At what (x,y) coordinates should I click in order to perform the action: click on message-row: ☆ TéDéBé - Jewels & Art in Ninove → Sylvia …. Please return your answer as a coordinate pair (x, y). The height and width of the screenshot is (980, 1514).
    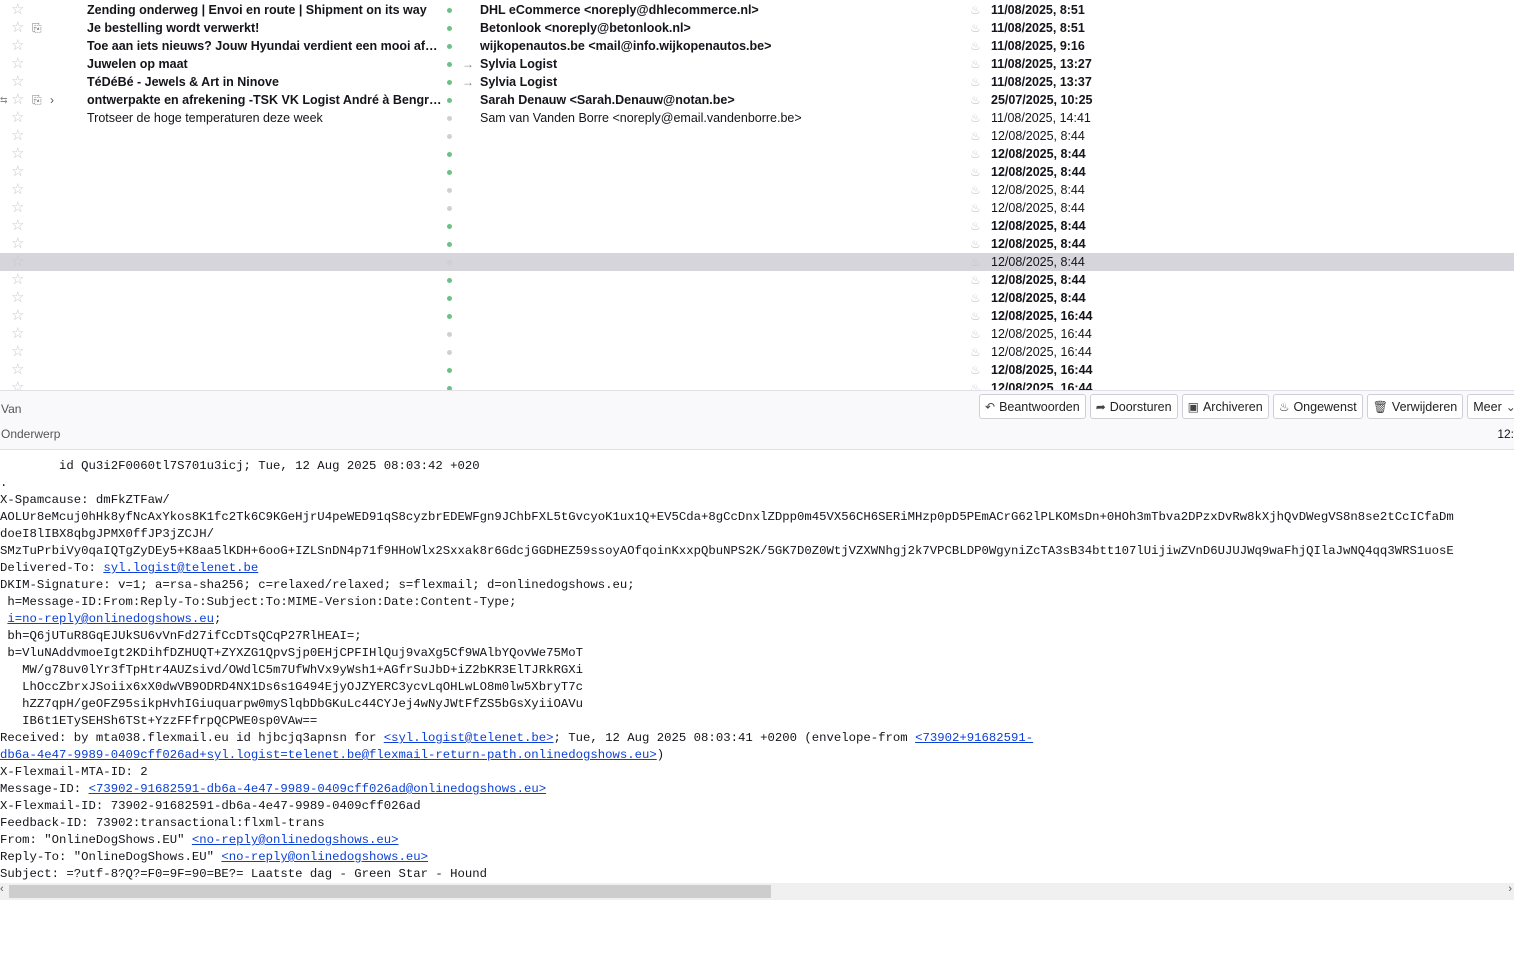
    Looking at the image, I should click on (757, 82).